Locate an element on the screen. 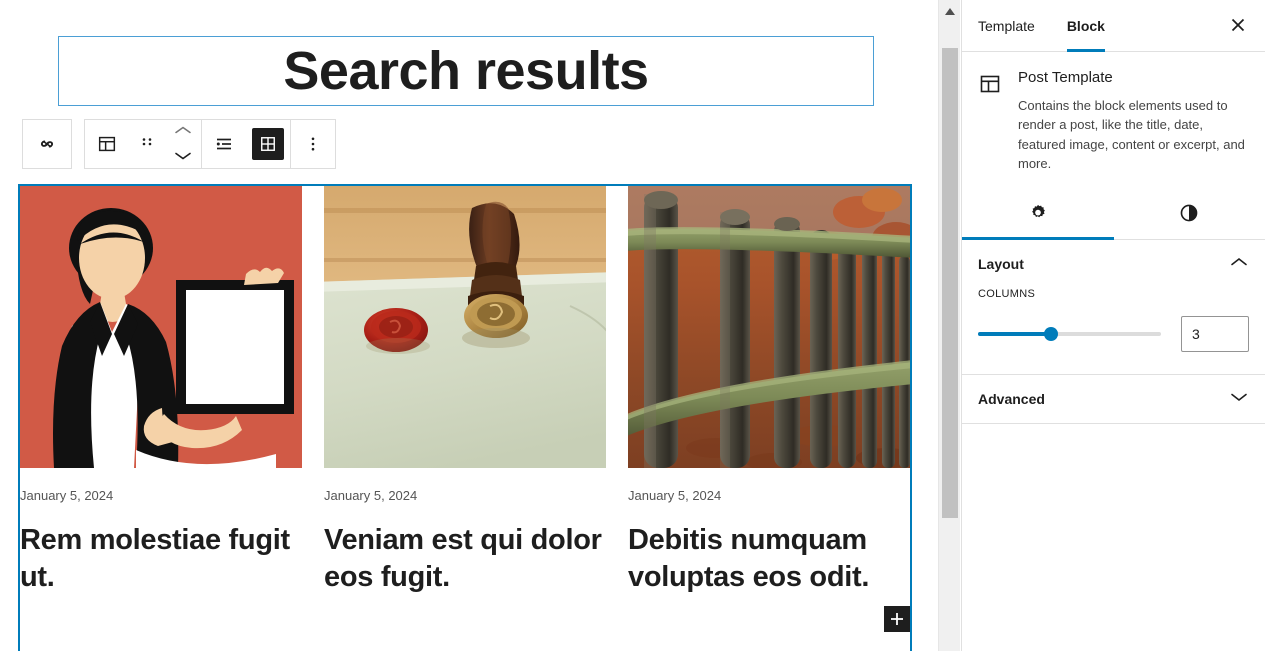 This screenshot has height=651, width=1265. sidebar-icon-tabs is located at coordinates (1113, 216).